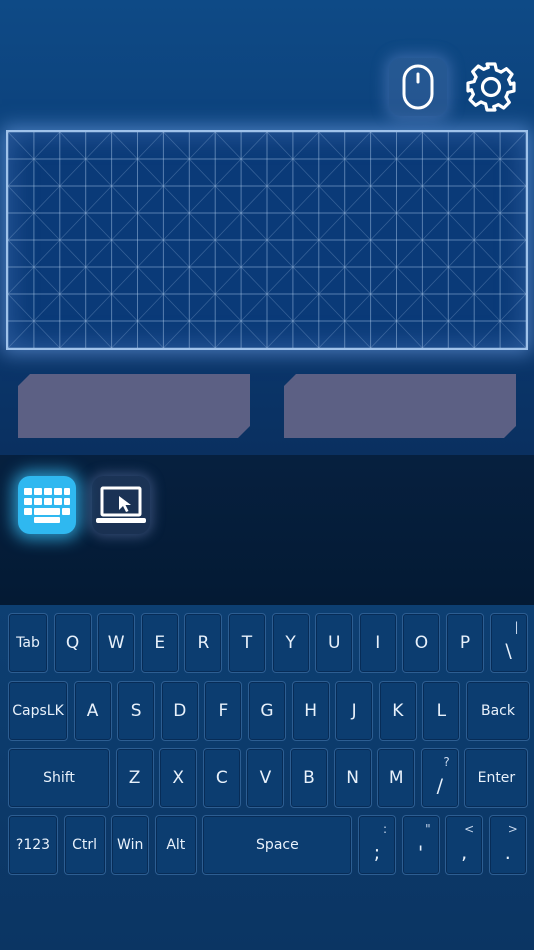 This screenshot has width=534, height=950. I want to click on key-sym6: ' ", so click(420, 845).